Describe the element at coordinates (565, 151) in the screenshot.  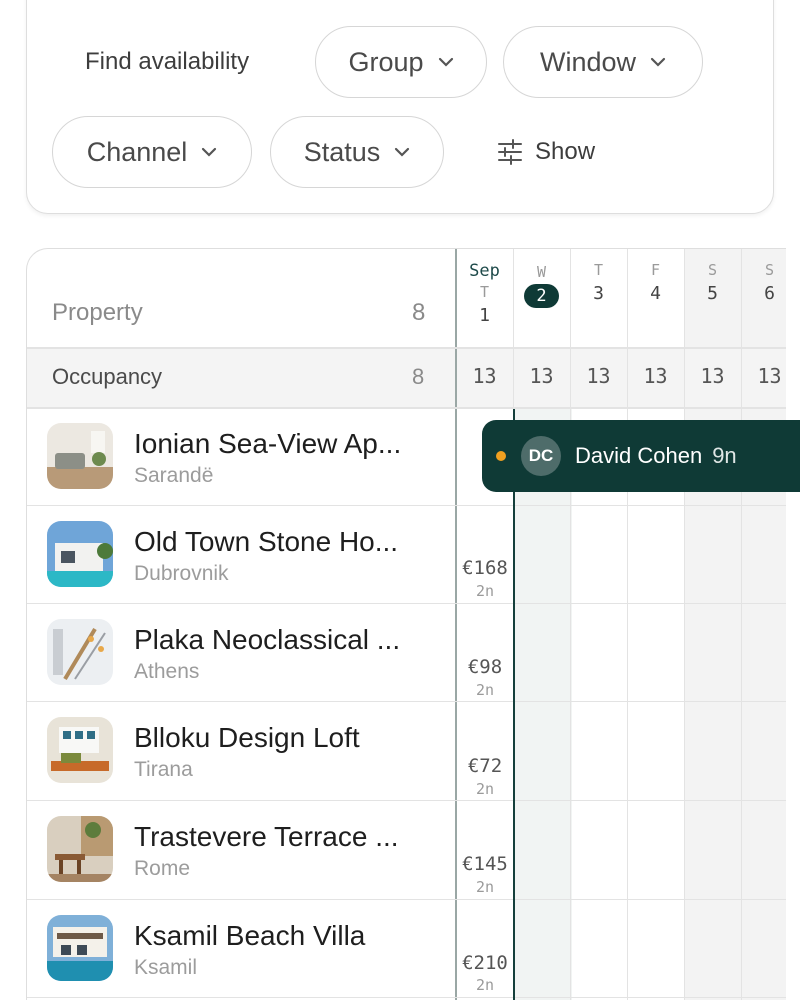
I see `show-options-label: Show` at that location.